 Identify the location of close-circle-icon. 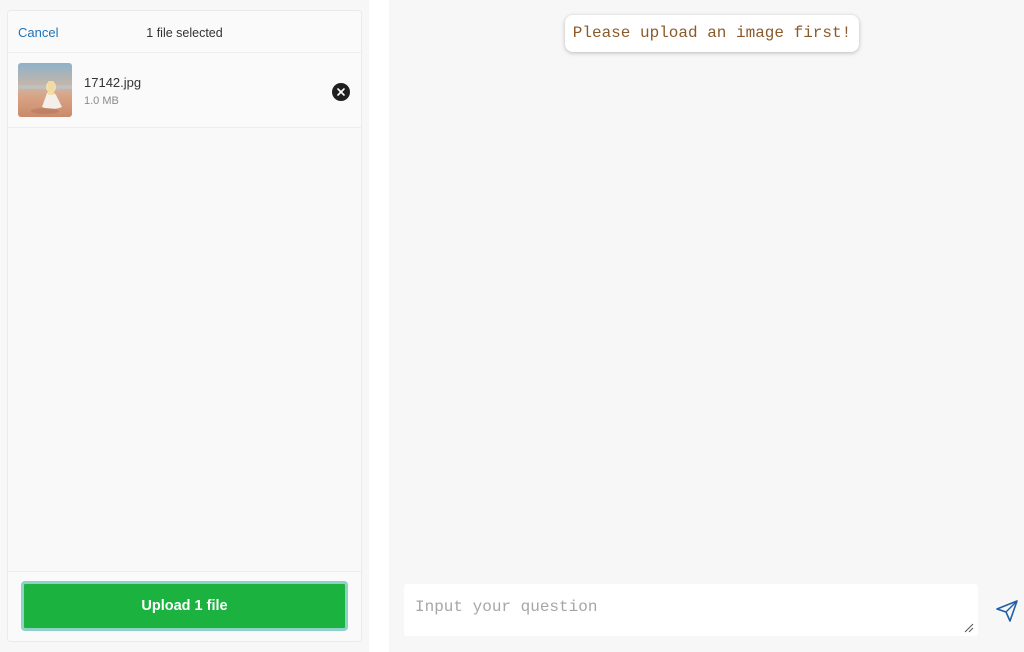
(341, 92).